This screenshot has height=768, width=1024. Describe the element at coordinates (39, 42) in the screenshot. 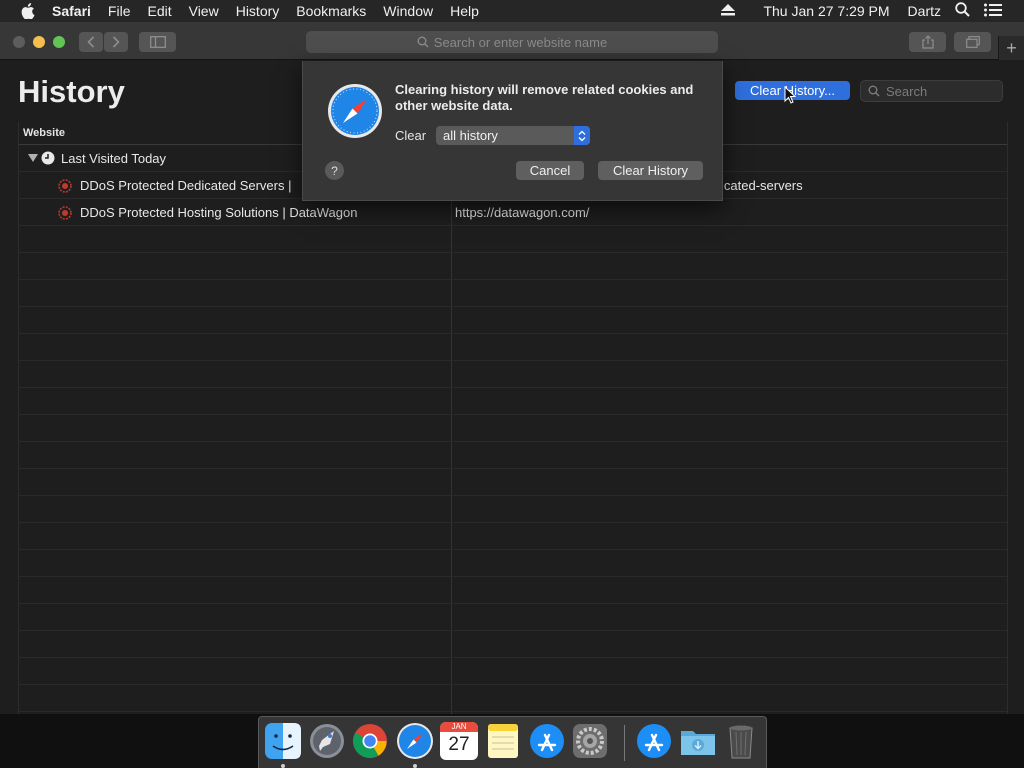

I see `minimize-window-button` at that location.